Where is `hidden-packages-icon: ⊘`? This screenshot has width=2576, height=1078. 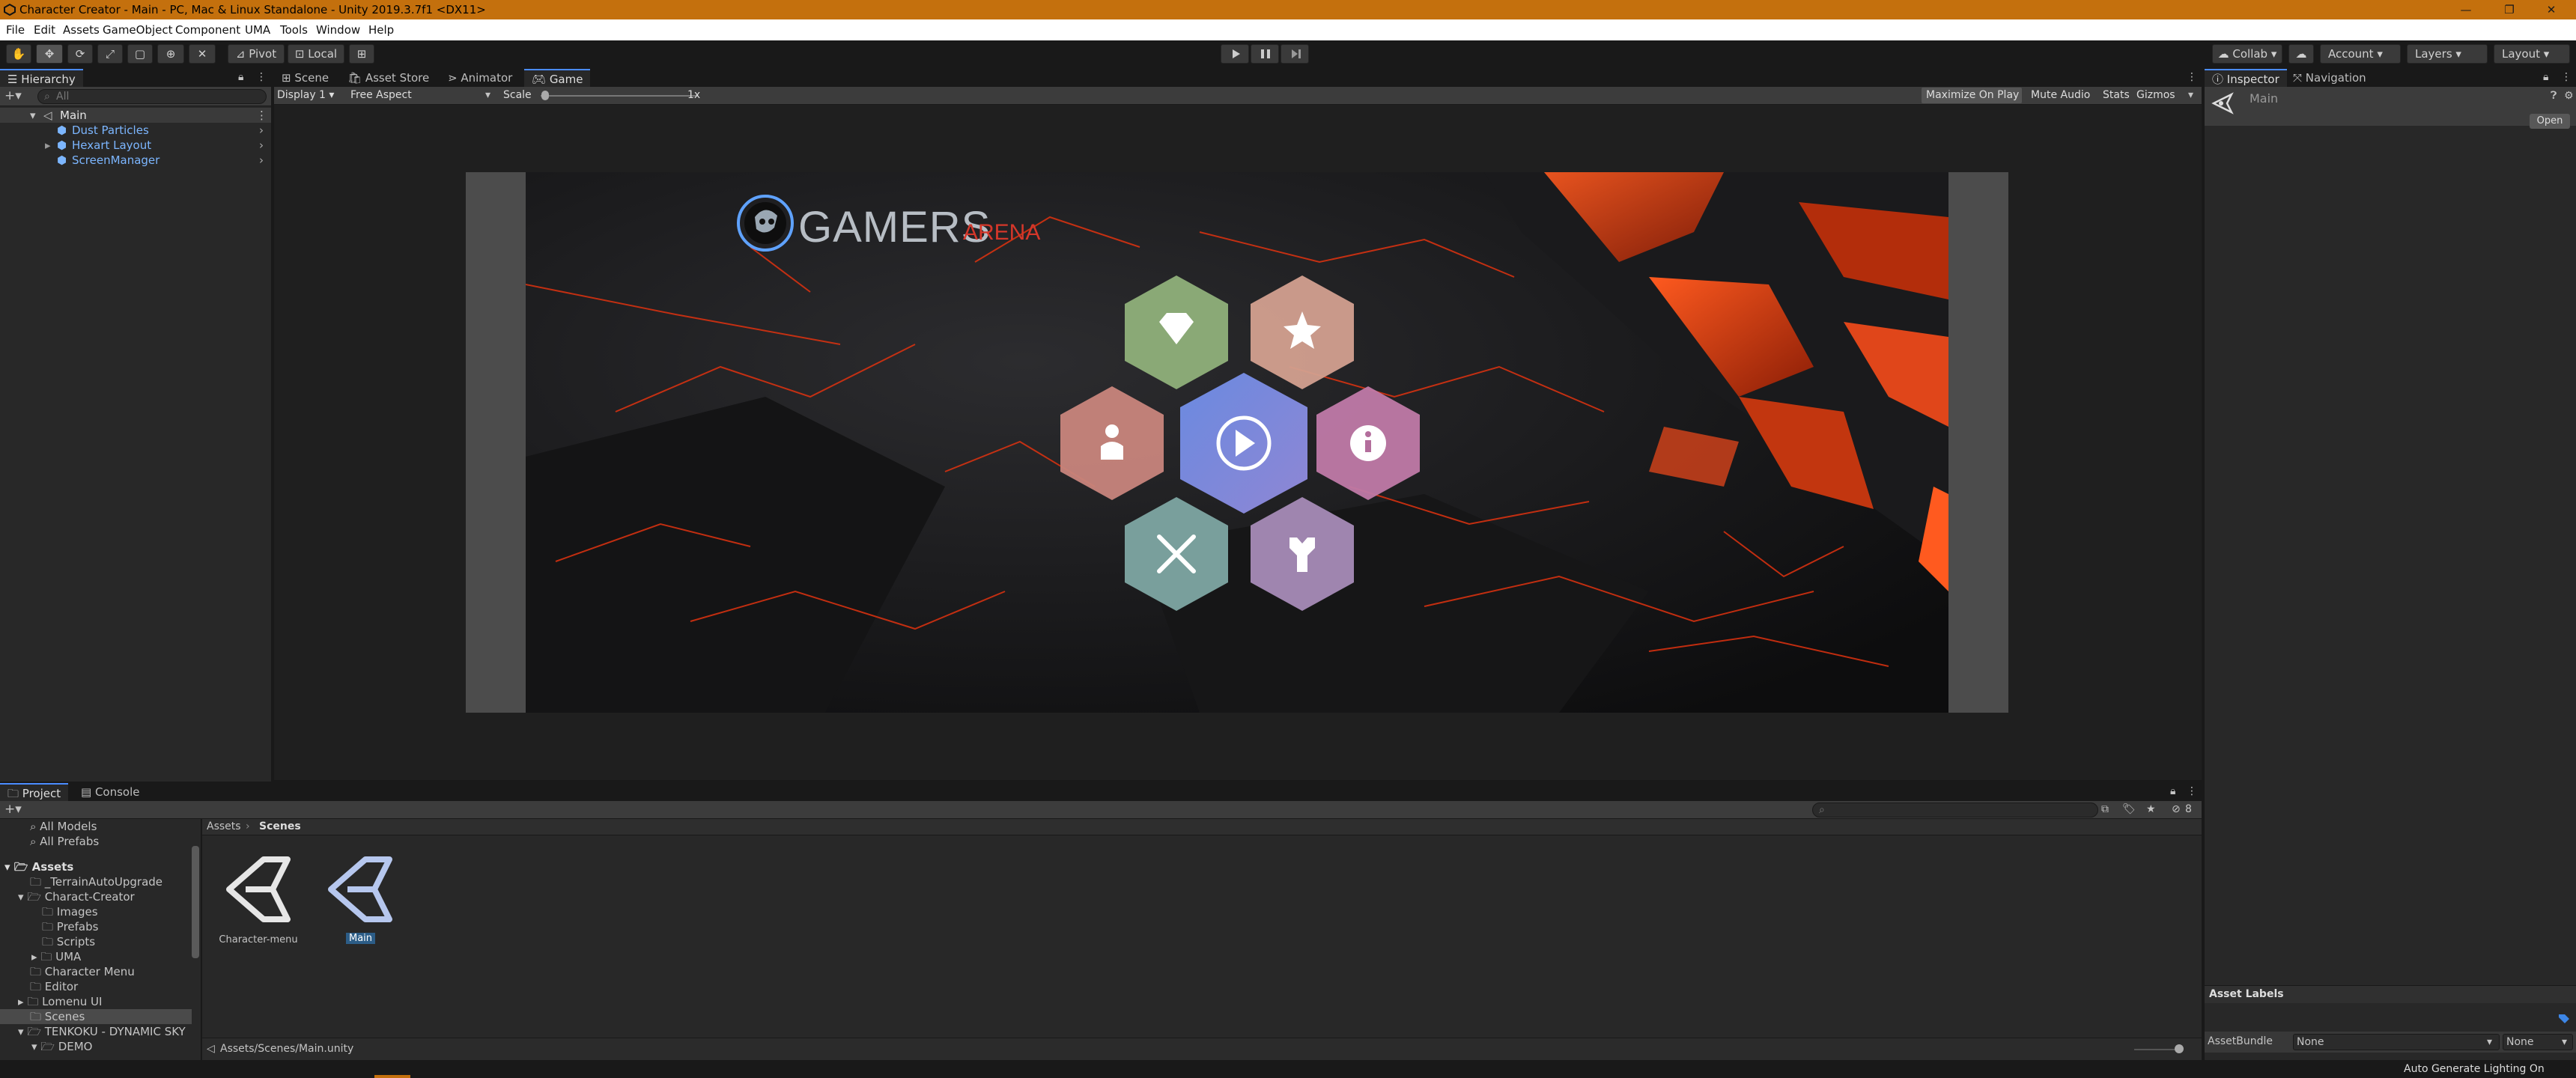 hidden-packages-icon: ⊘ is located at coordinates (2176, 809).